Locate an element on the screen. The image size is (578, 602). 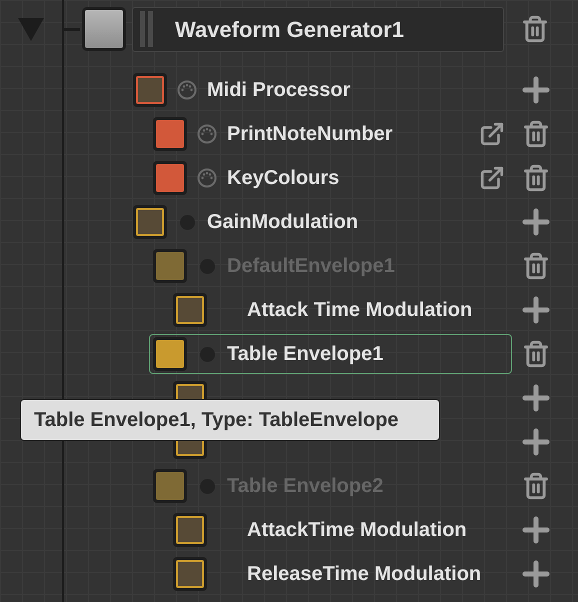
module-name: GainModulation is located at coordinates (282, 222).